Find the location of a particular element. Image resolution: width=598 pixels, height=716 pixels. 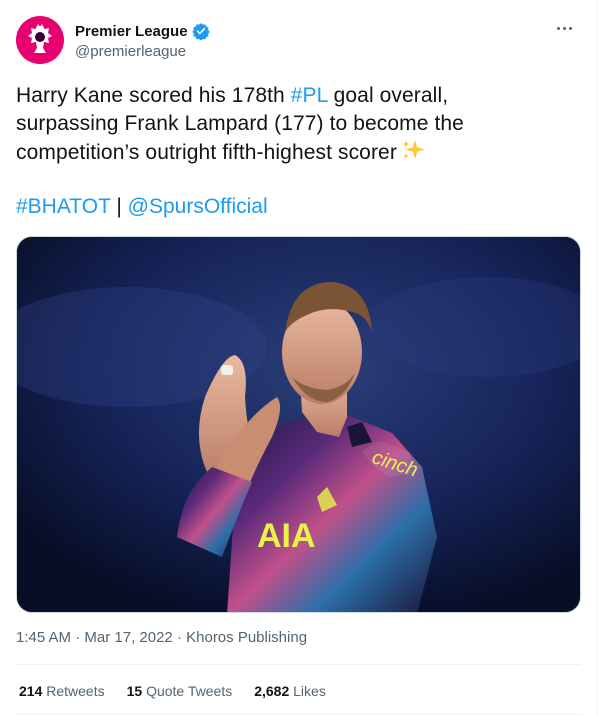

engagement-stats: 214 Retweets 15 Quote Tweets 2,682 Likes is located at coordinates (172, 691).